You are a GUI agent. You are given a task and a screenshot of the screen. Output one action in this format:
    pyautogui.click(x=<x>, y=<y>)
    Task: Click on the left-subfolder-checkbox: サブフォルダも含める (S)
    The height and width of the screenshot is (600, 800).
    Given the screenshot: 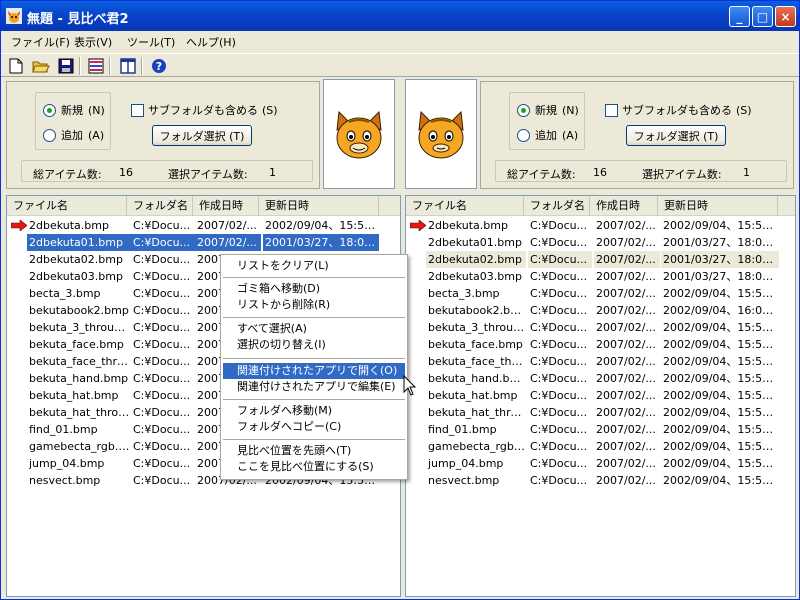 What is the action you would take?
    pyautogui.click(x=204, y=110)
    